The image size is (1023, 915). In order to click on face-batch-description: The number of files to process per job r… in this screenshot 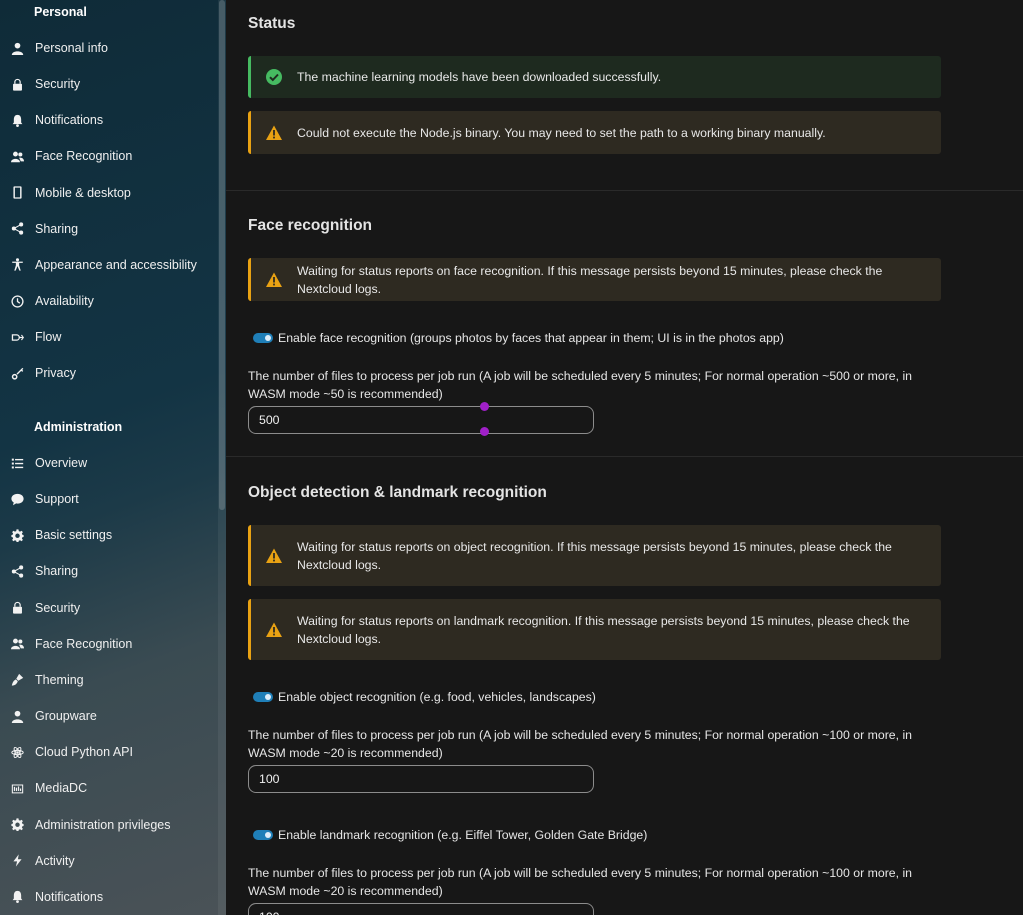, I will do `click(580, 385)`.